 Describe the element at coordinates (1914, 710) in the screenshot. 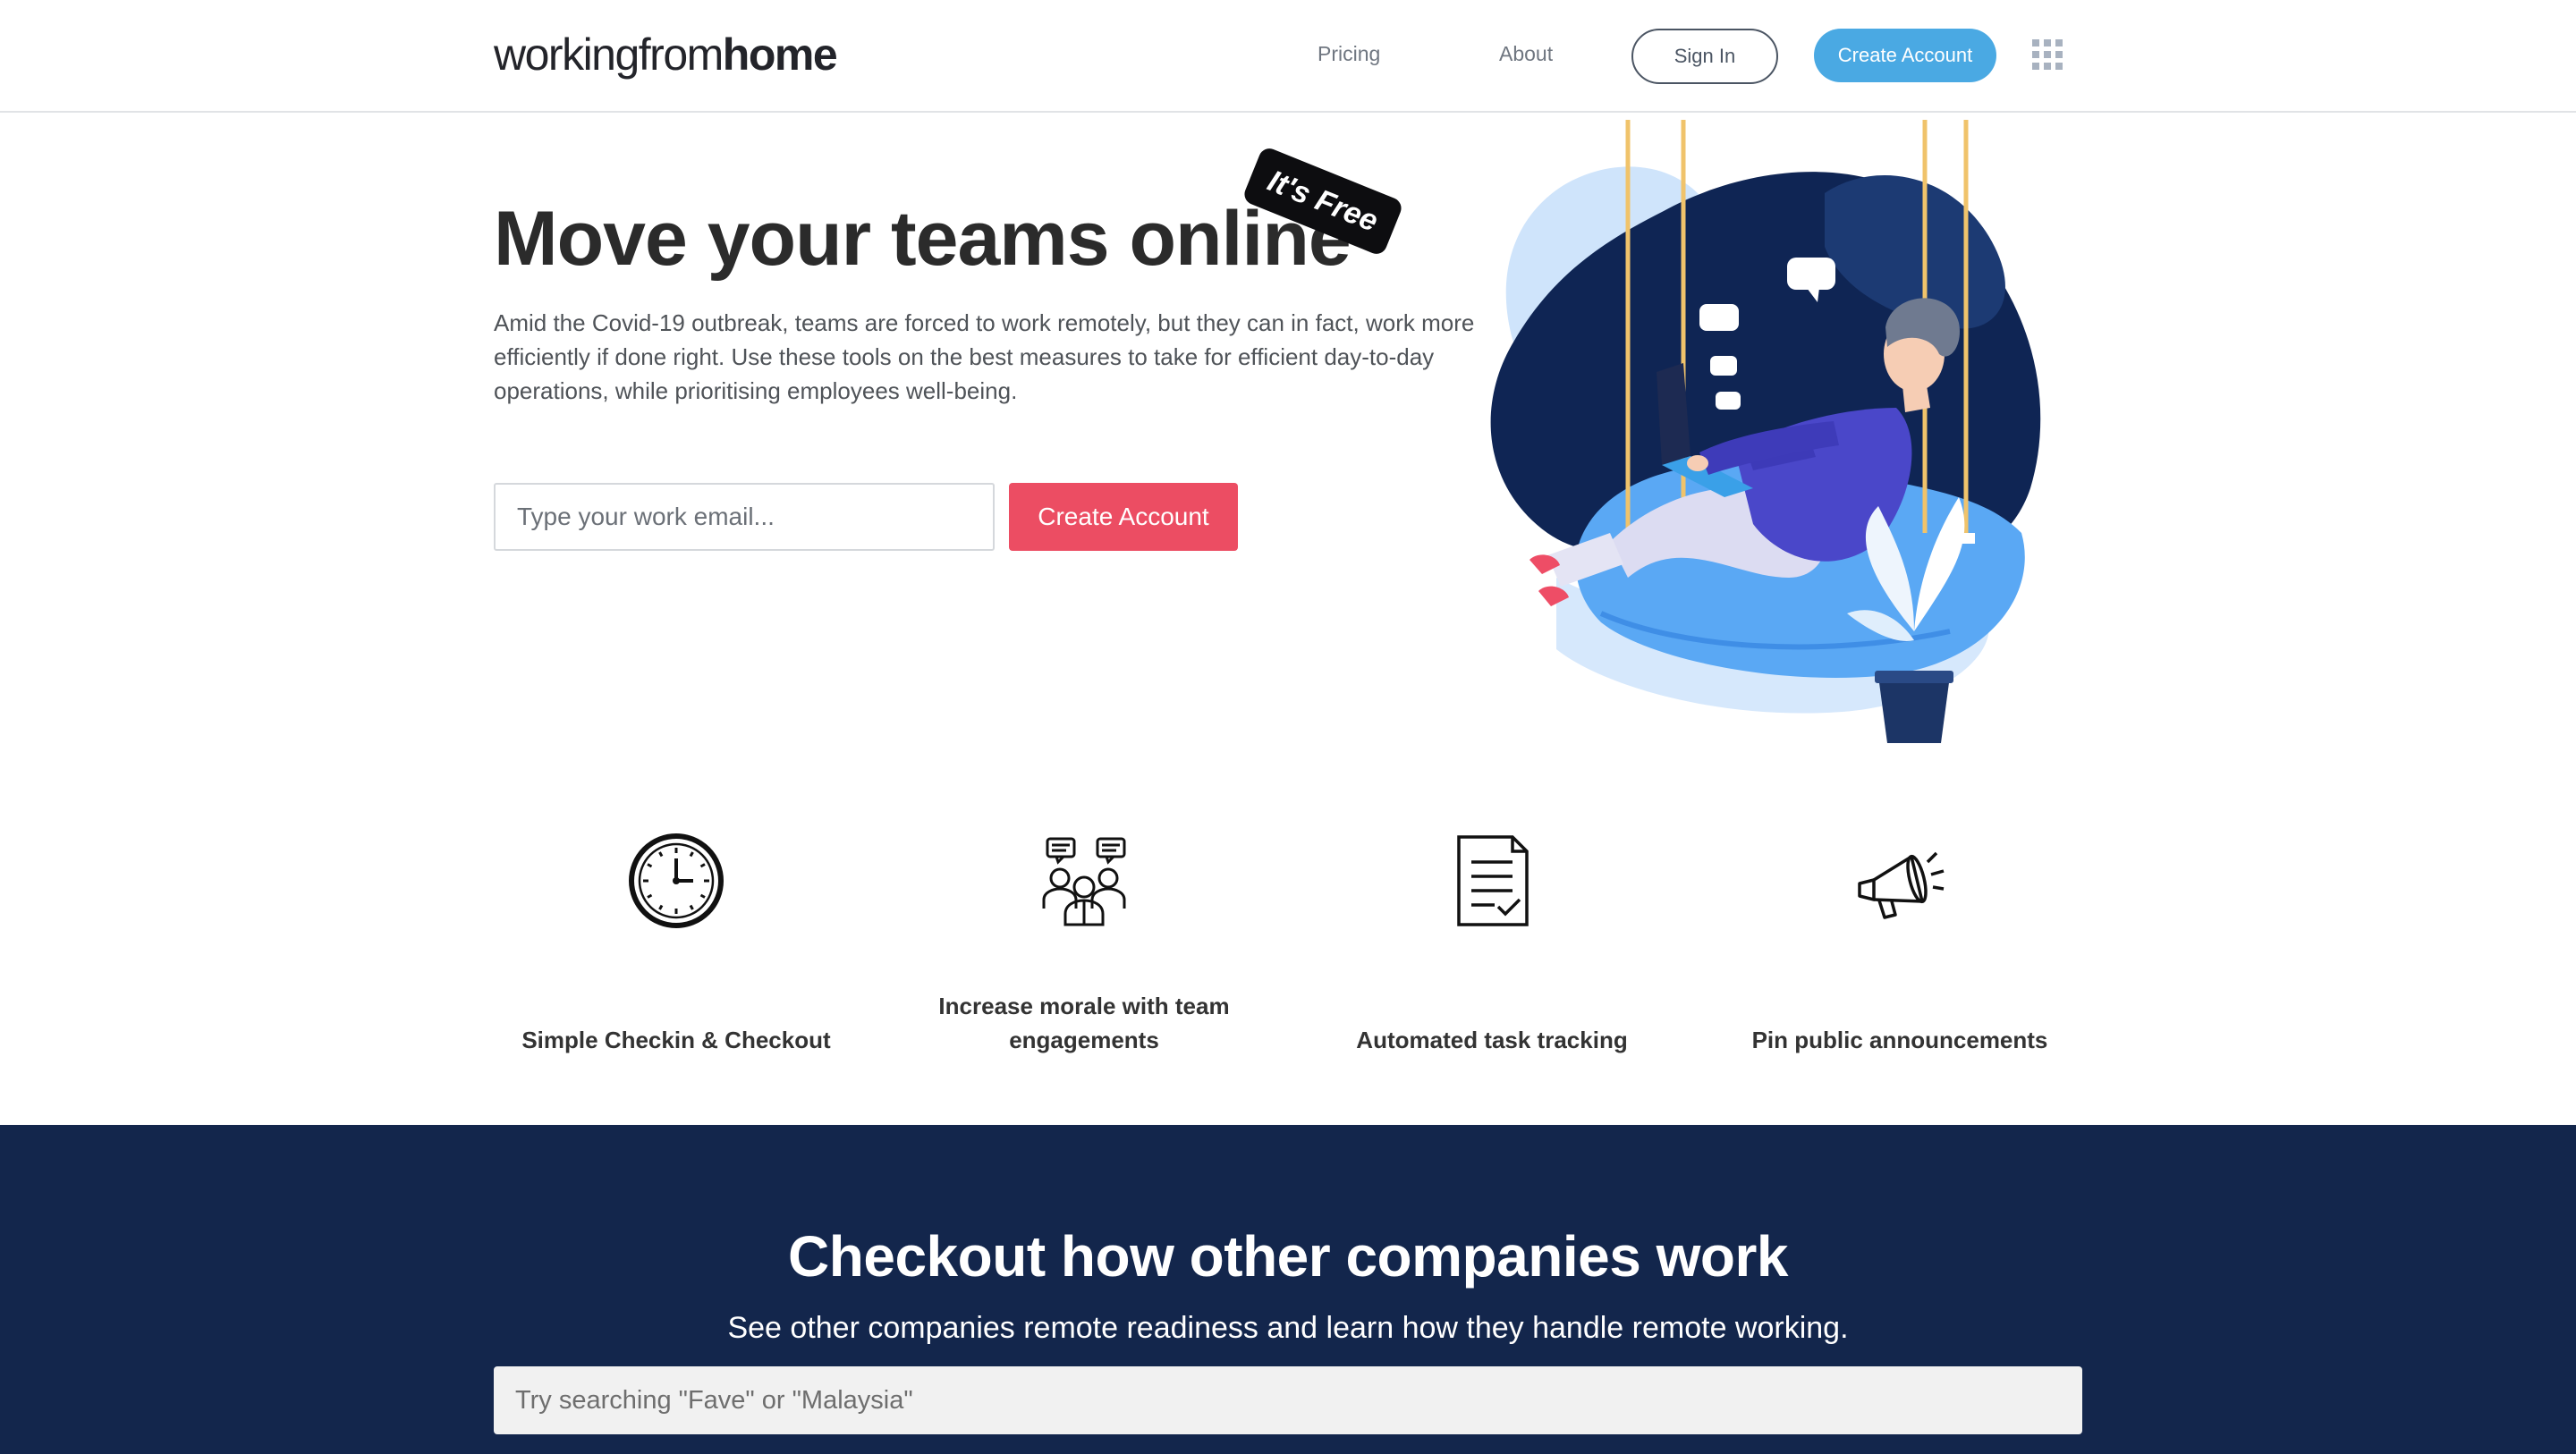

I see `plant-pot` at that location.